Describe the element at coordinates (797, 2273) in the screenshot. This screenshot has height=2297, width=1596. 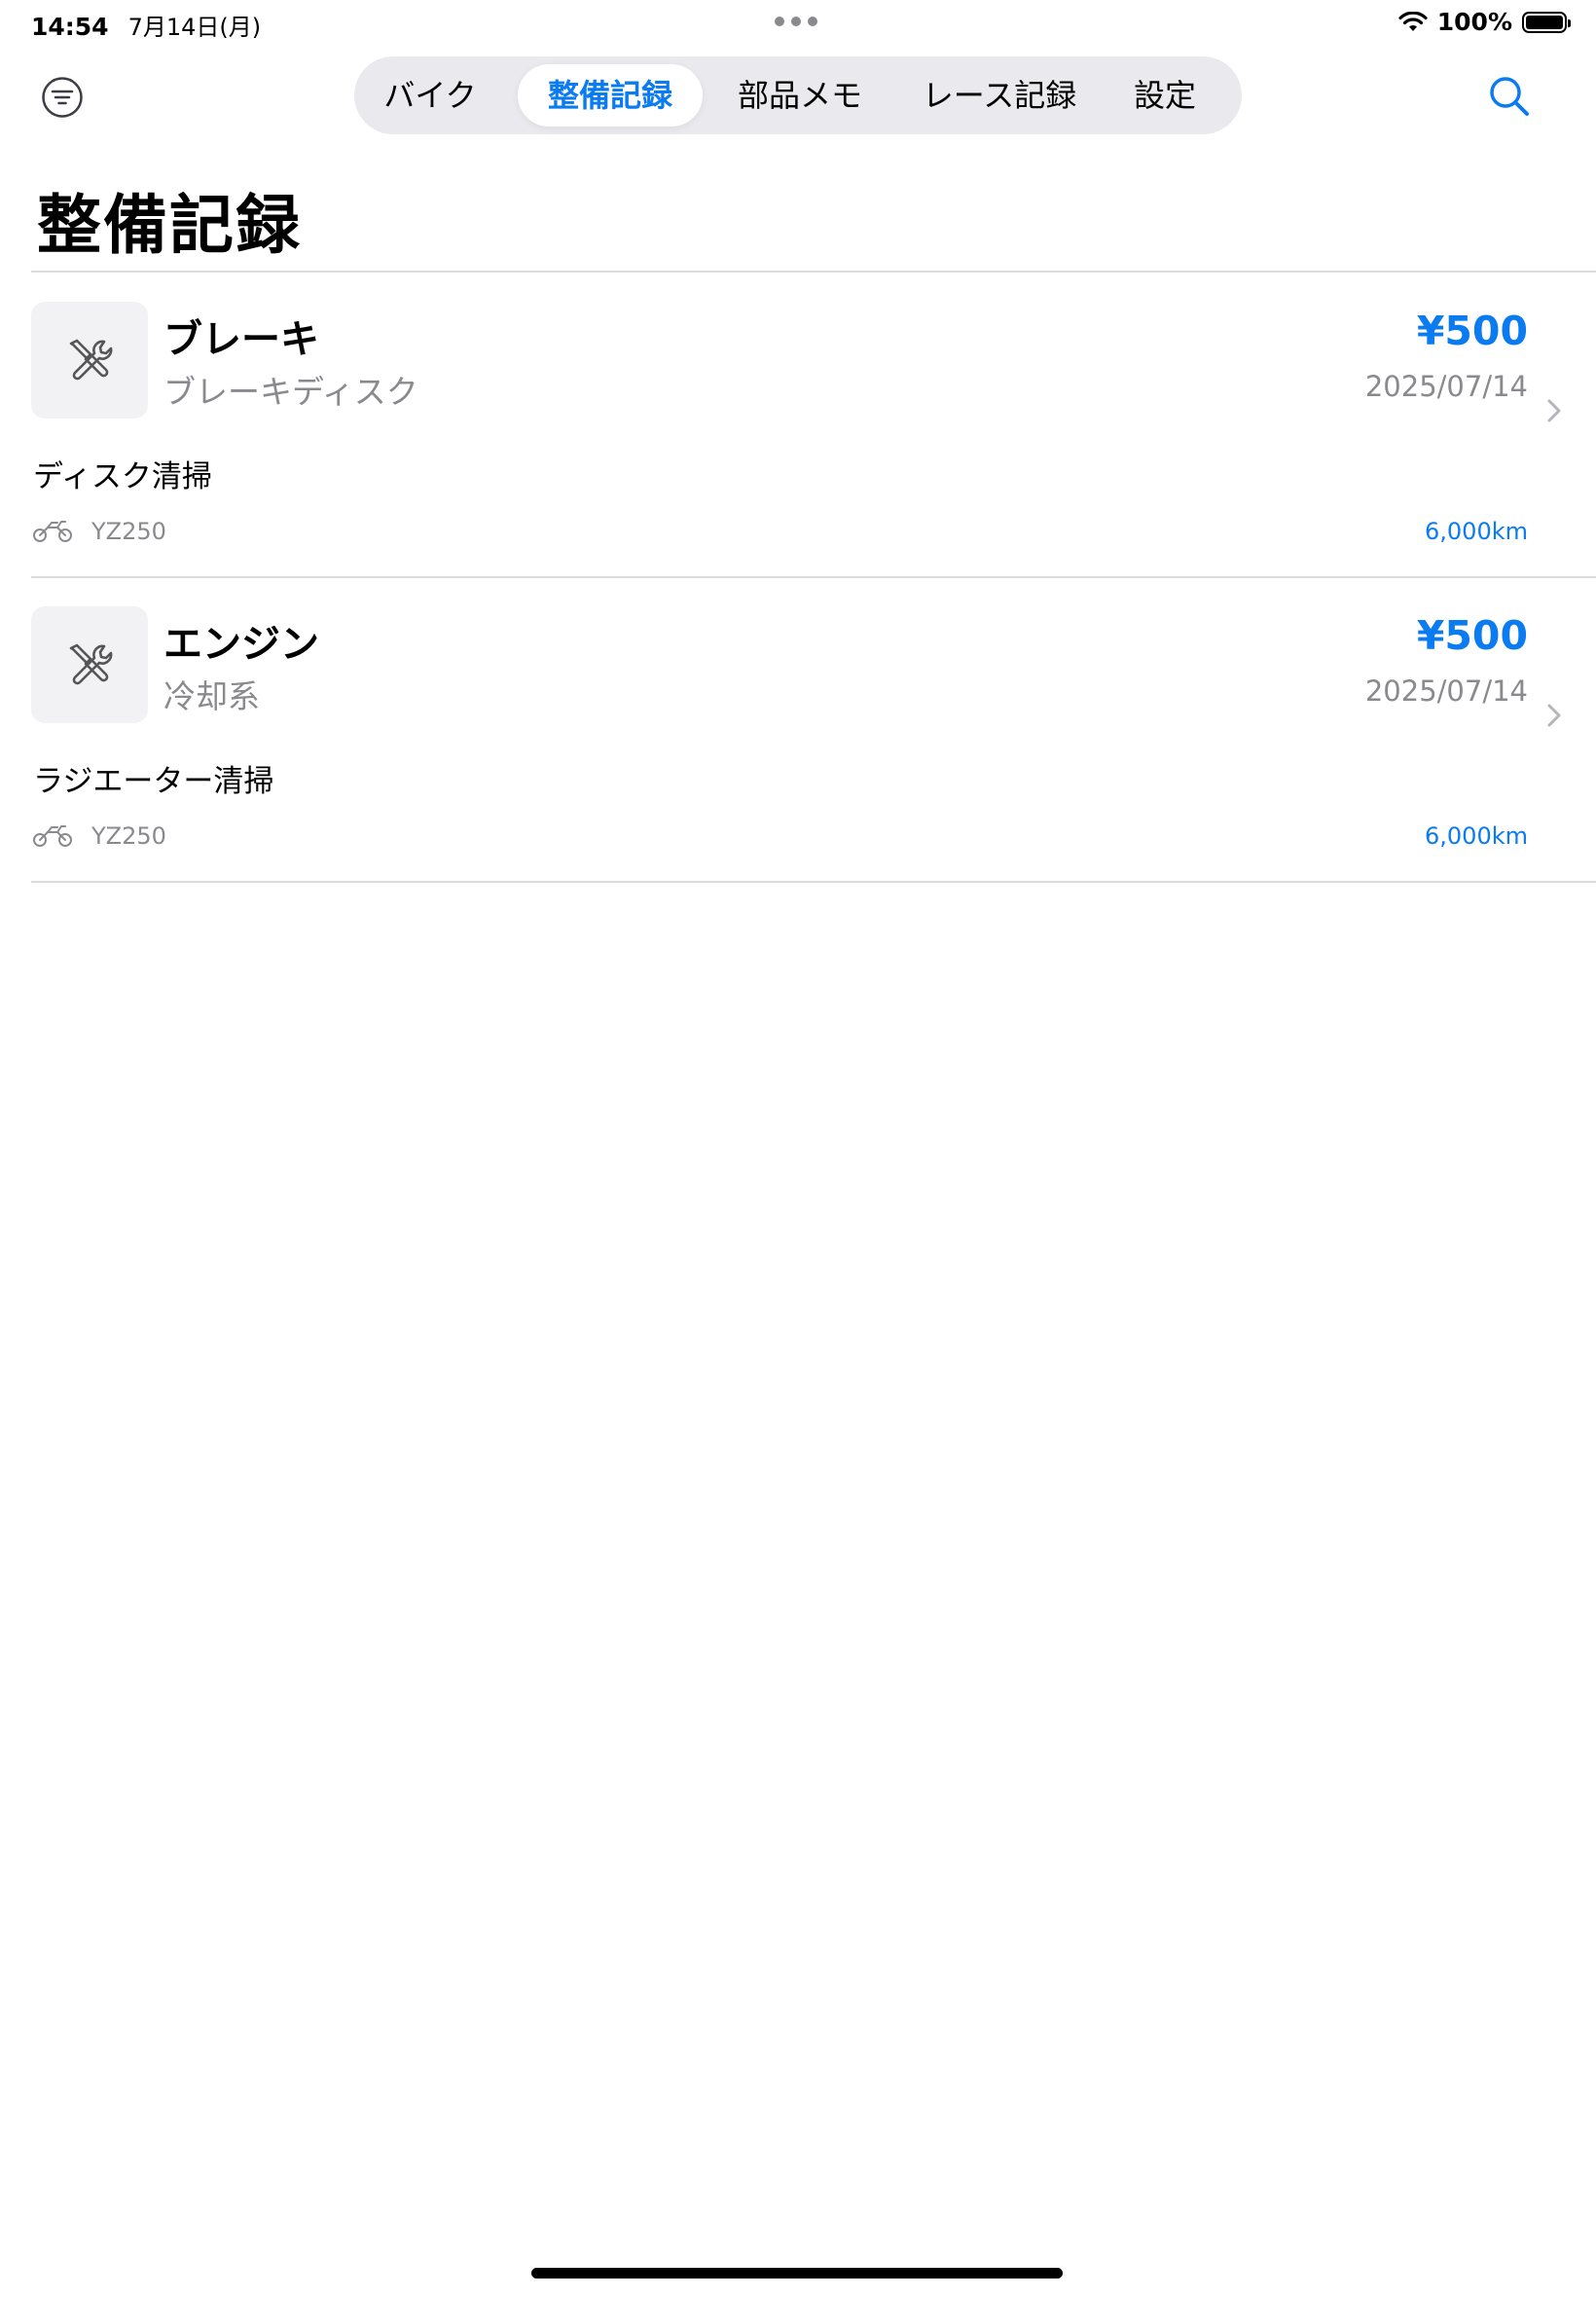
I see `home-indicator` at that location.